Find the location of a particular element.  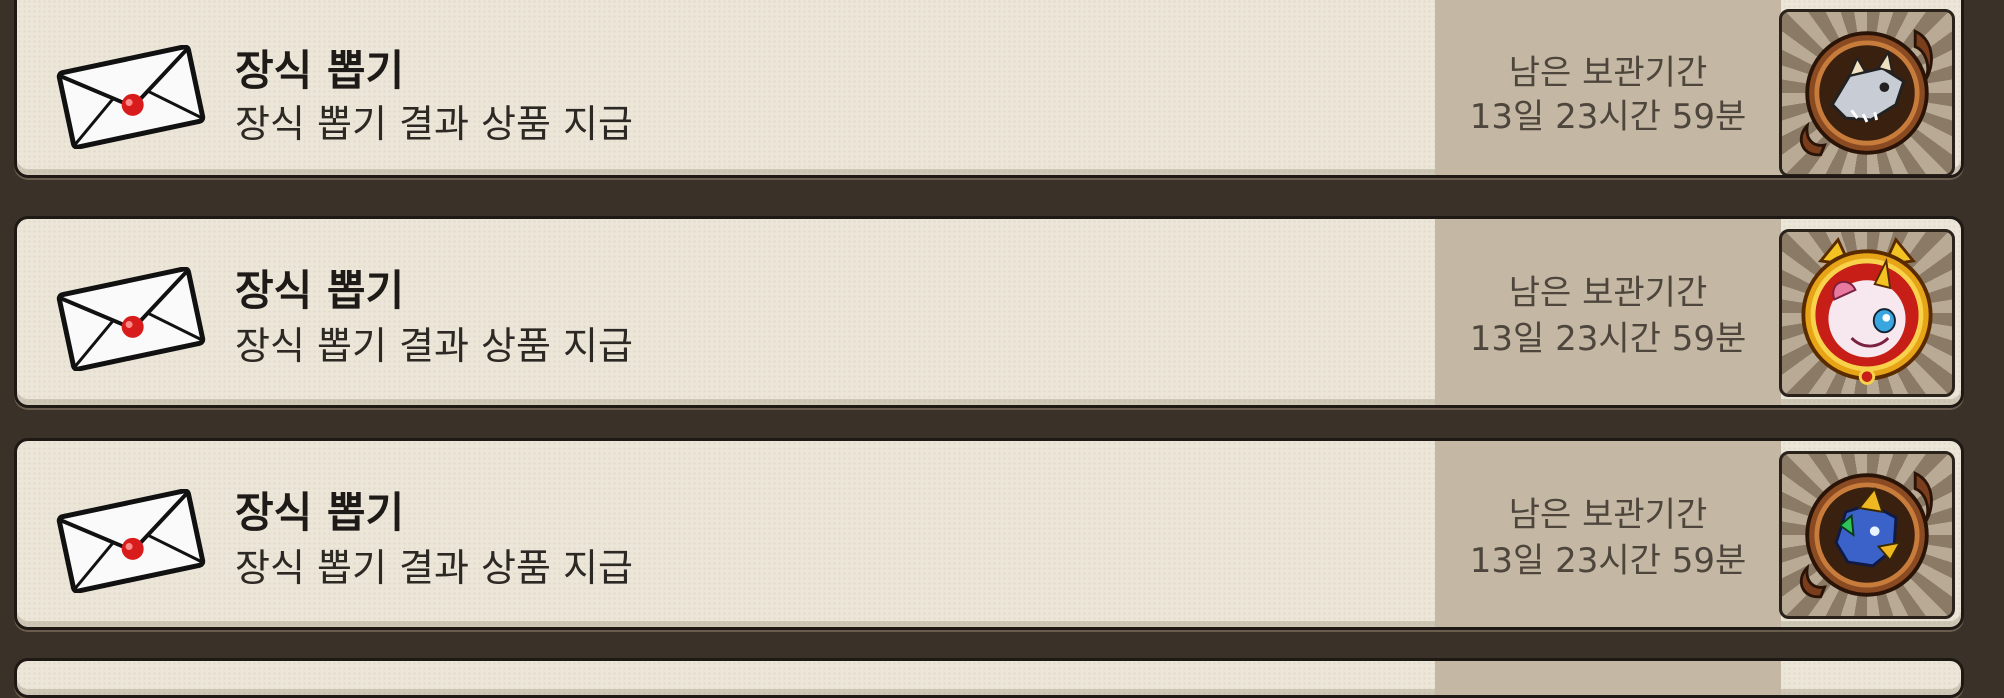

expiry-panel is located at coordinates (1608, 678).